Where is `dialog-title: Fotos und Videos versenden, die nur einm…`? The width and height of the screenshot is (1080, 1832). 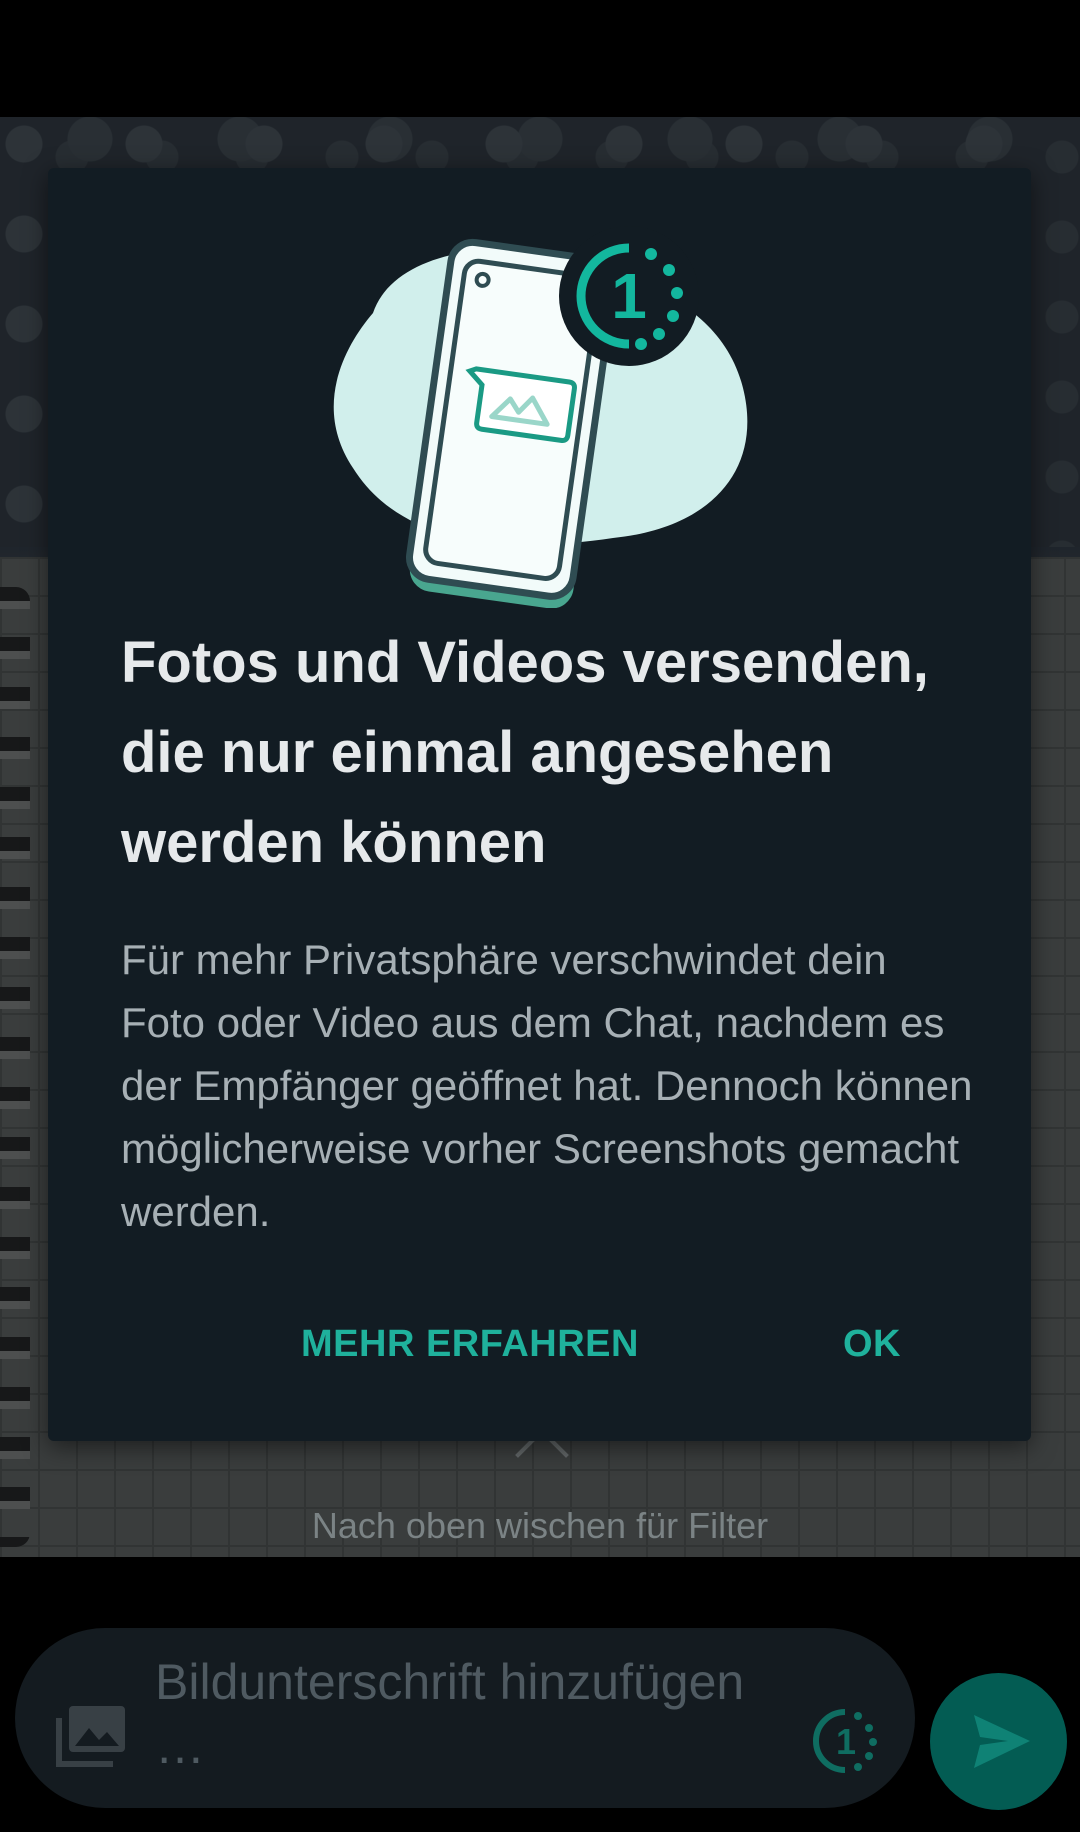 dialog-title: Fotos und Videos versenden, die nur einm… is located at coordinates (525, 752).